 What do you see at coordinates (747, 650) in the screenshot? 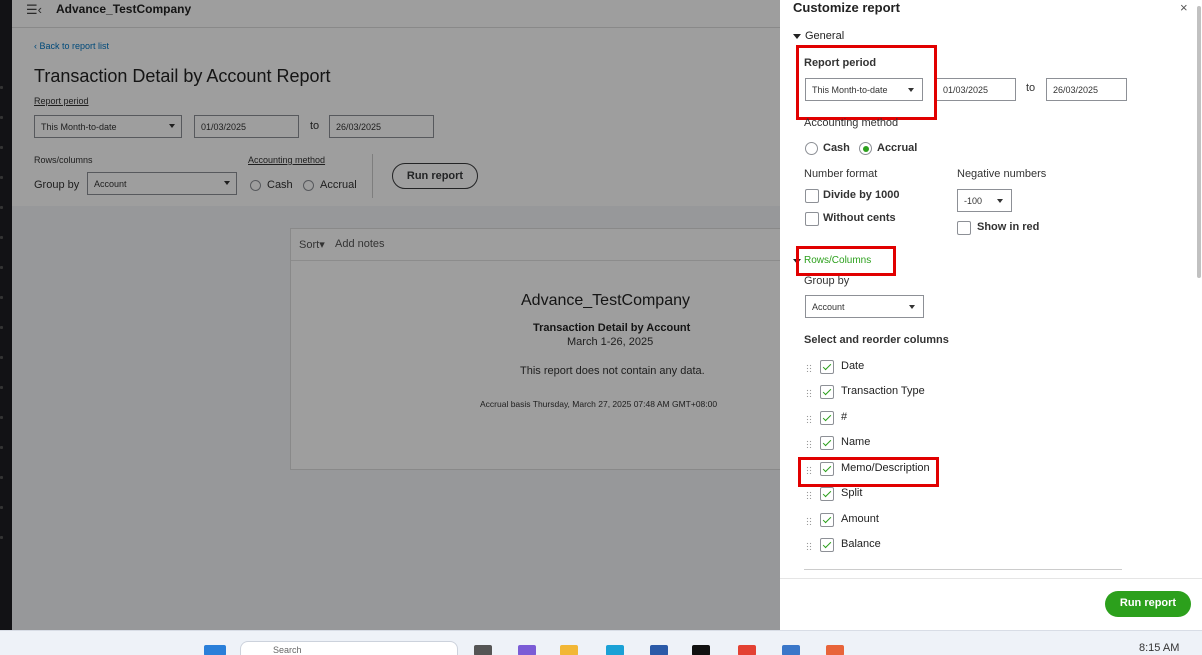
I see `chrome-icon` at bounding box center [747, 650].